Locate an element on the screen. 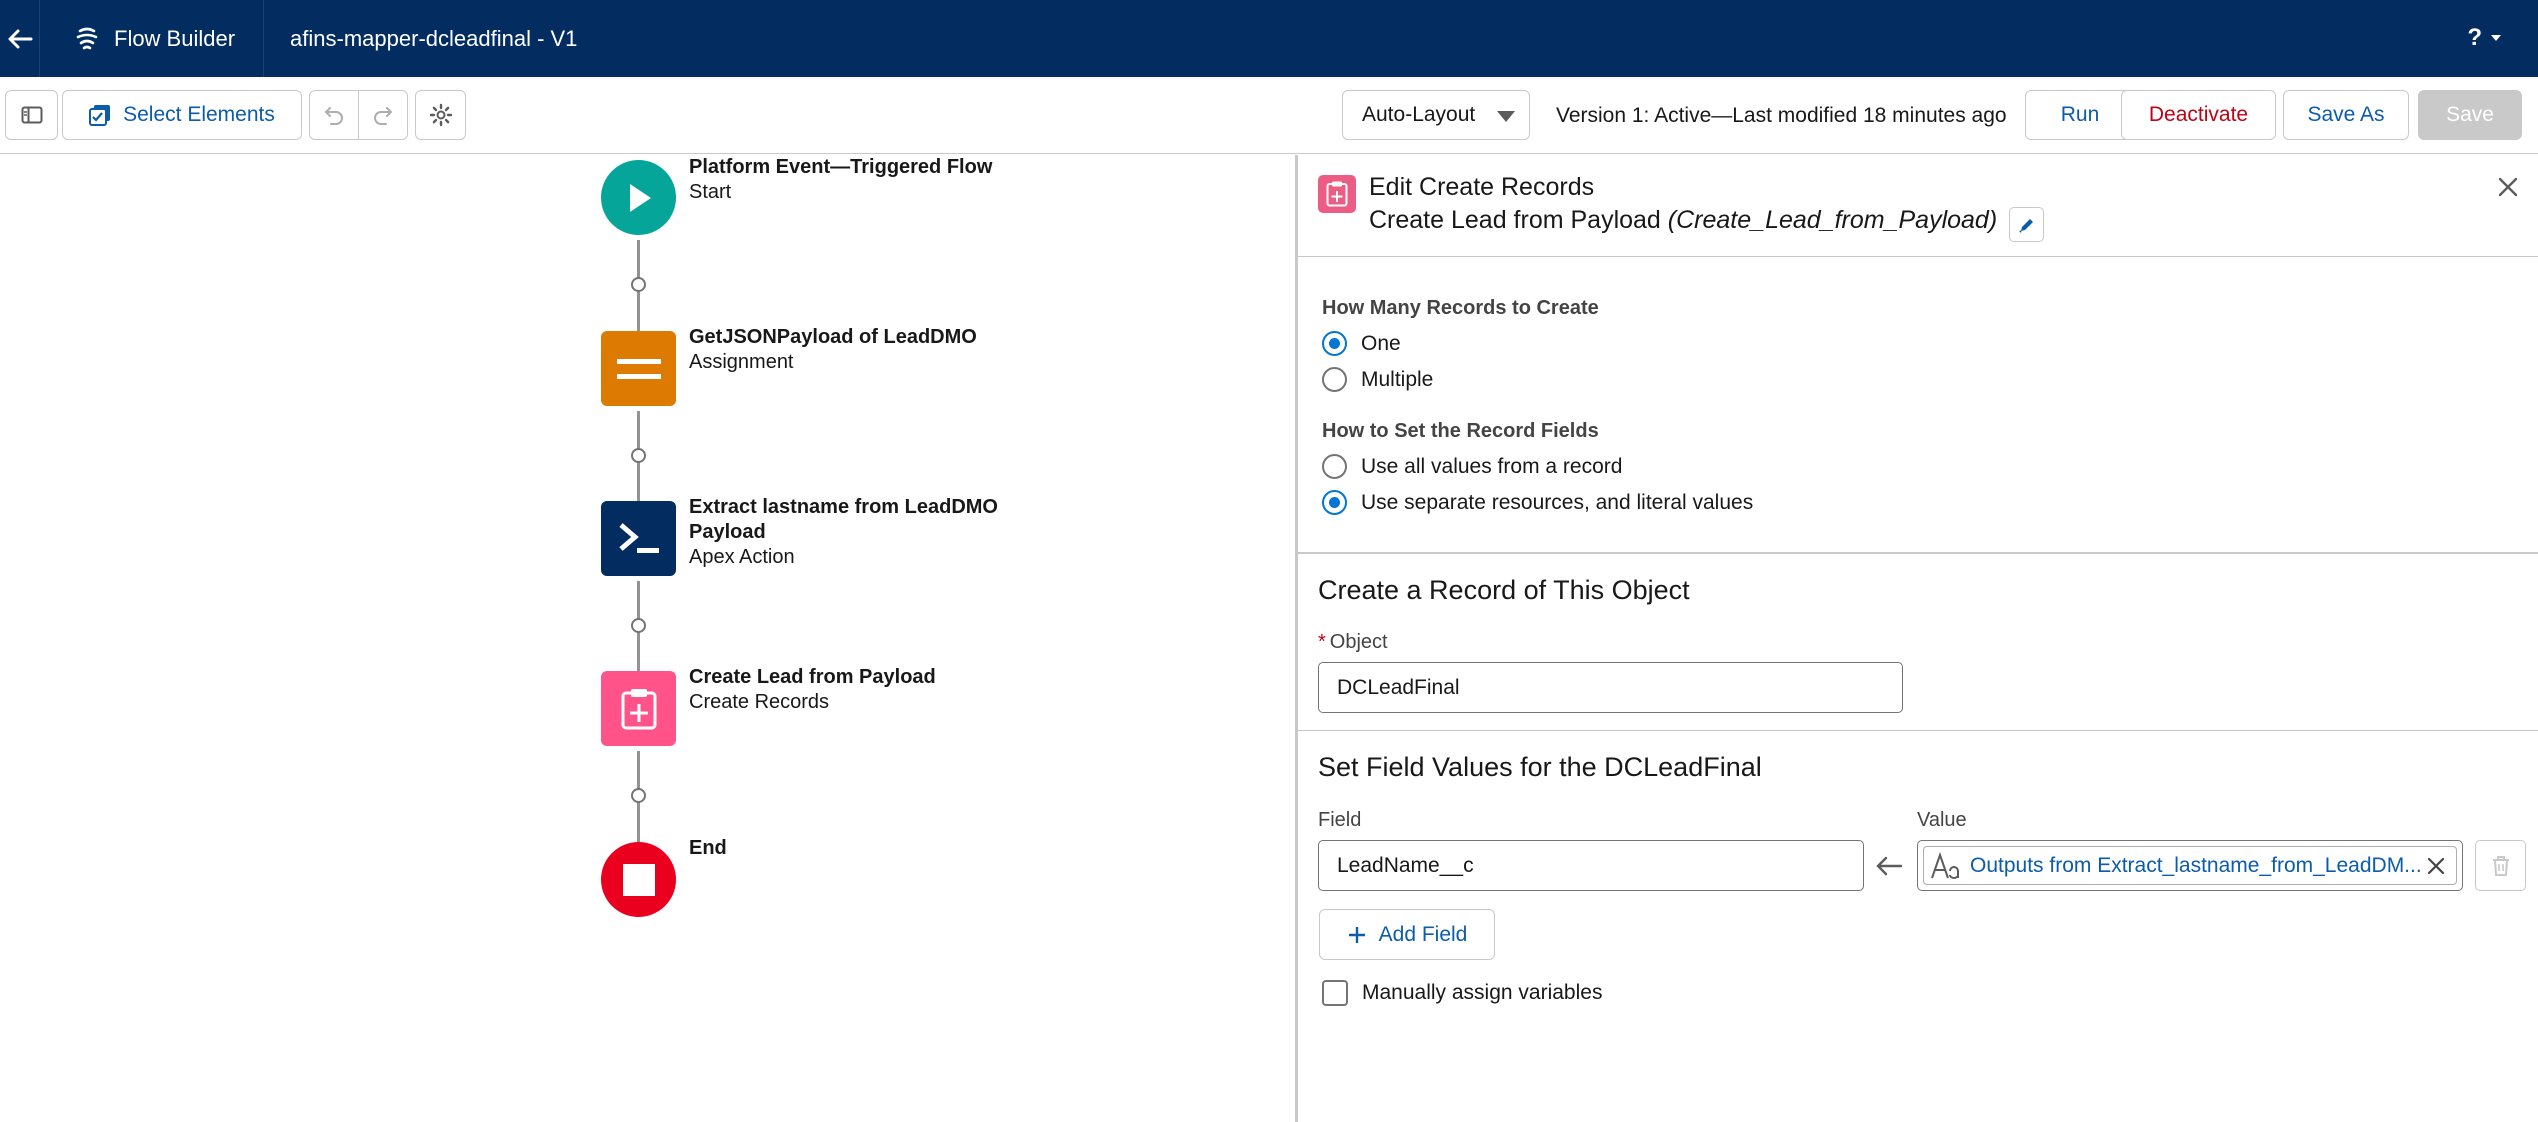 The image size is (2538, 1122). flow-title: afins-mapper-dcleadfinal - V1 is located at coordinates (434, 38).